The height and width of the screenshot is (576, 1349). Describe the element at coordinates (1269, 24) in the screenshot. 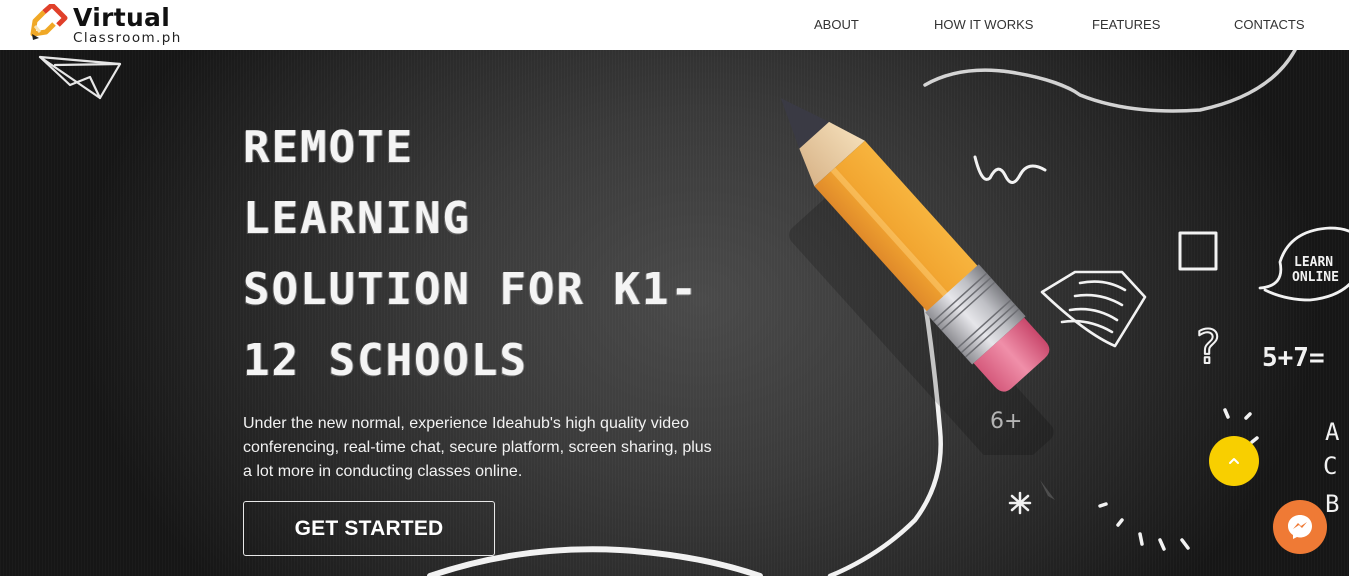

I see `nav-contacts: CONTACTS` at that location.